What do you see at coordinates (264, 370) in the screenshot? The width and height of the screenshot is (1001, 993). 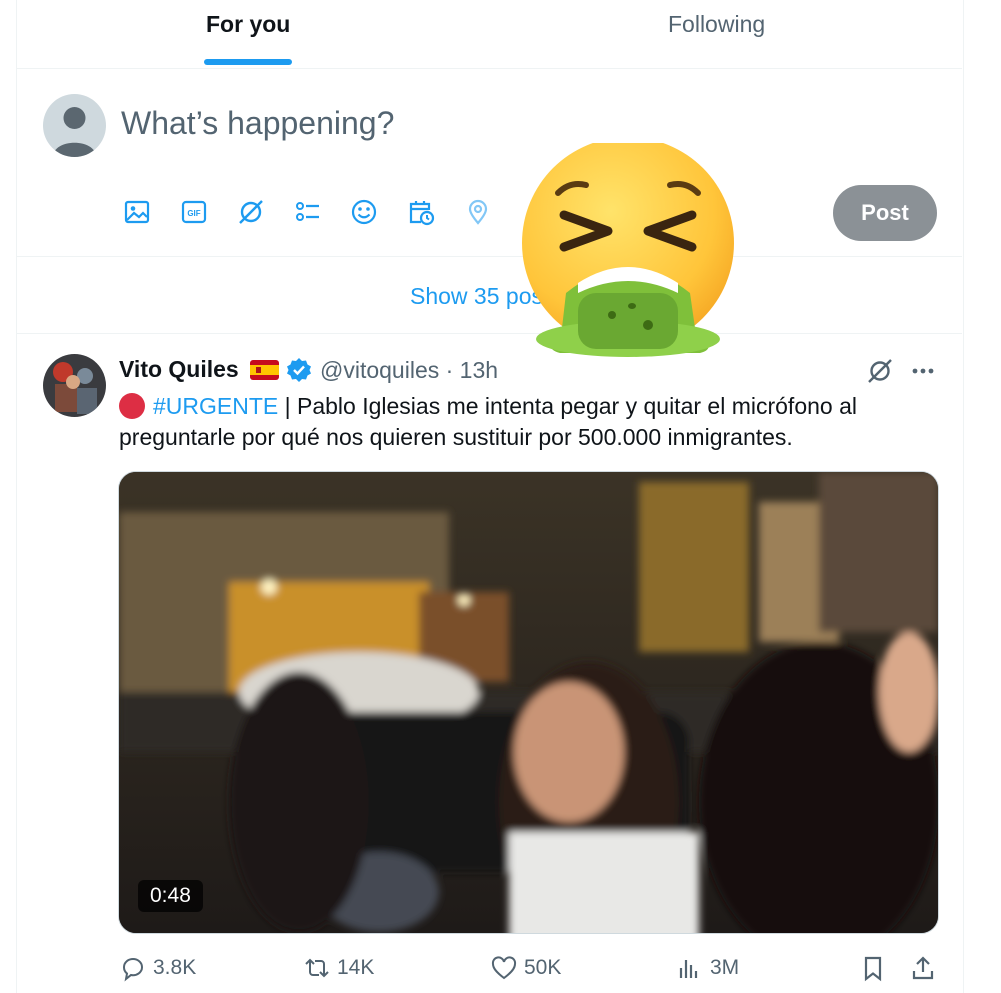 I see `spain-flag-icon` at bounding box center [264, 370].